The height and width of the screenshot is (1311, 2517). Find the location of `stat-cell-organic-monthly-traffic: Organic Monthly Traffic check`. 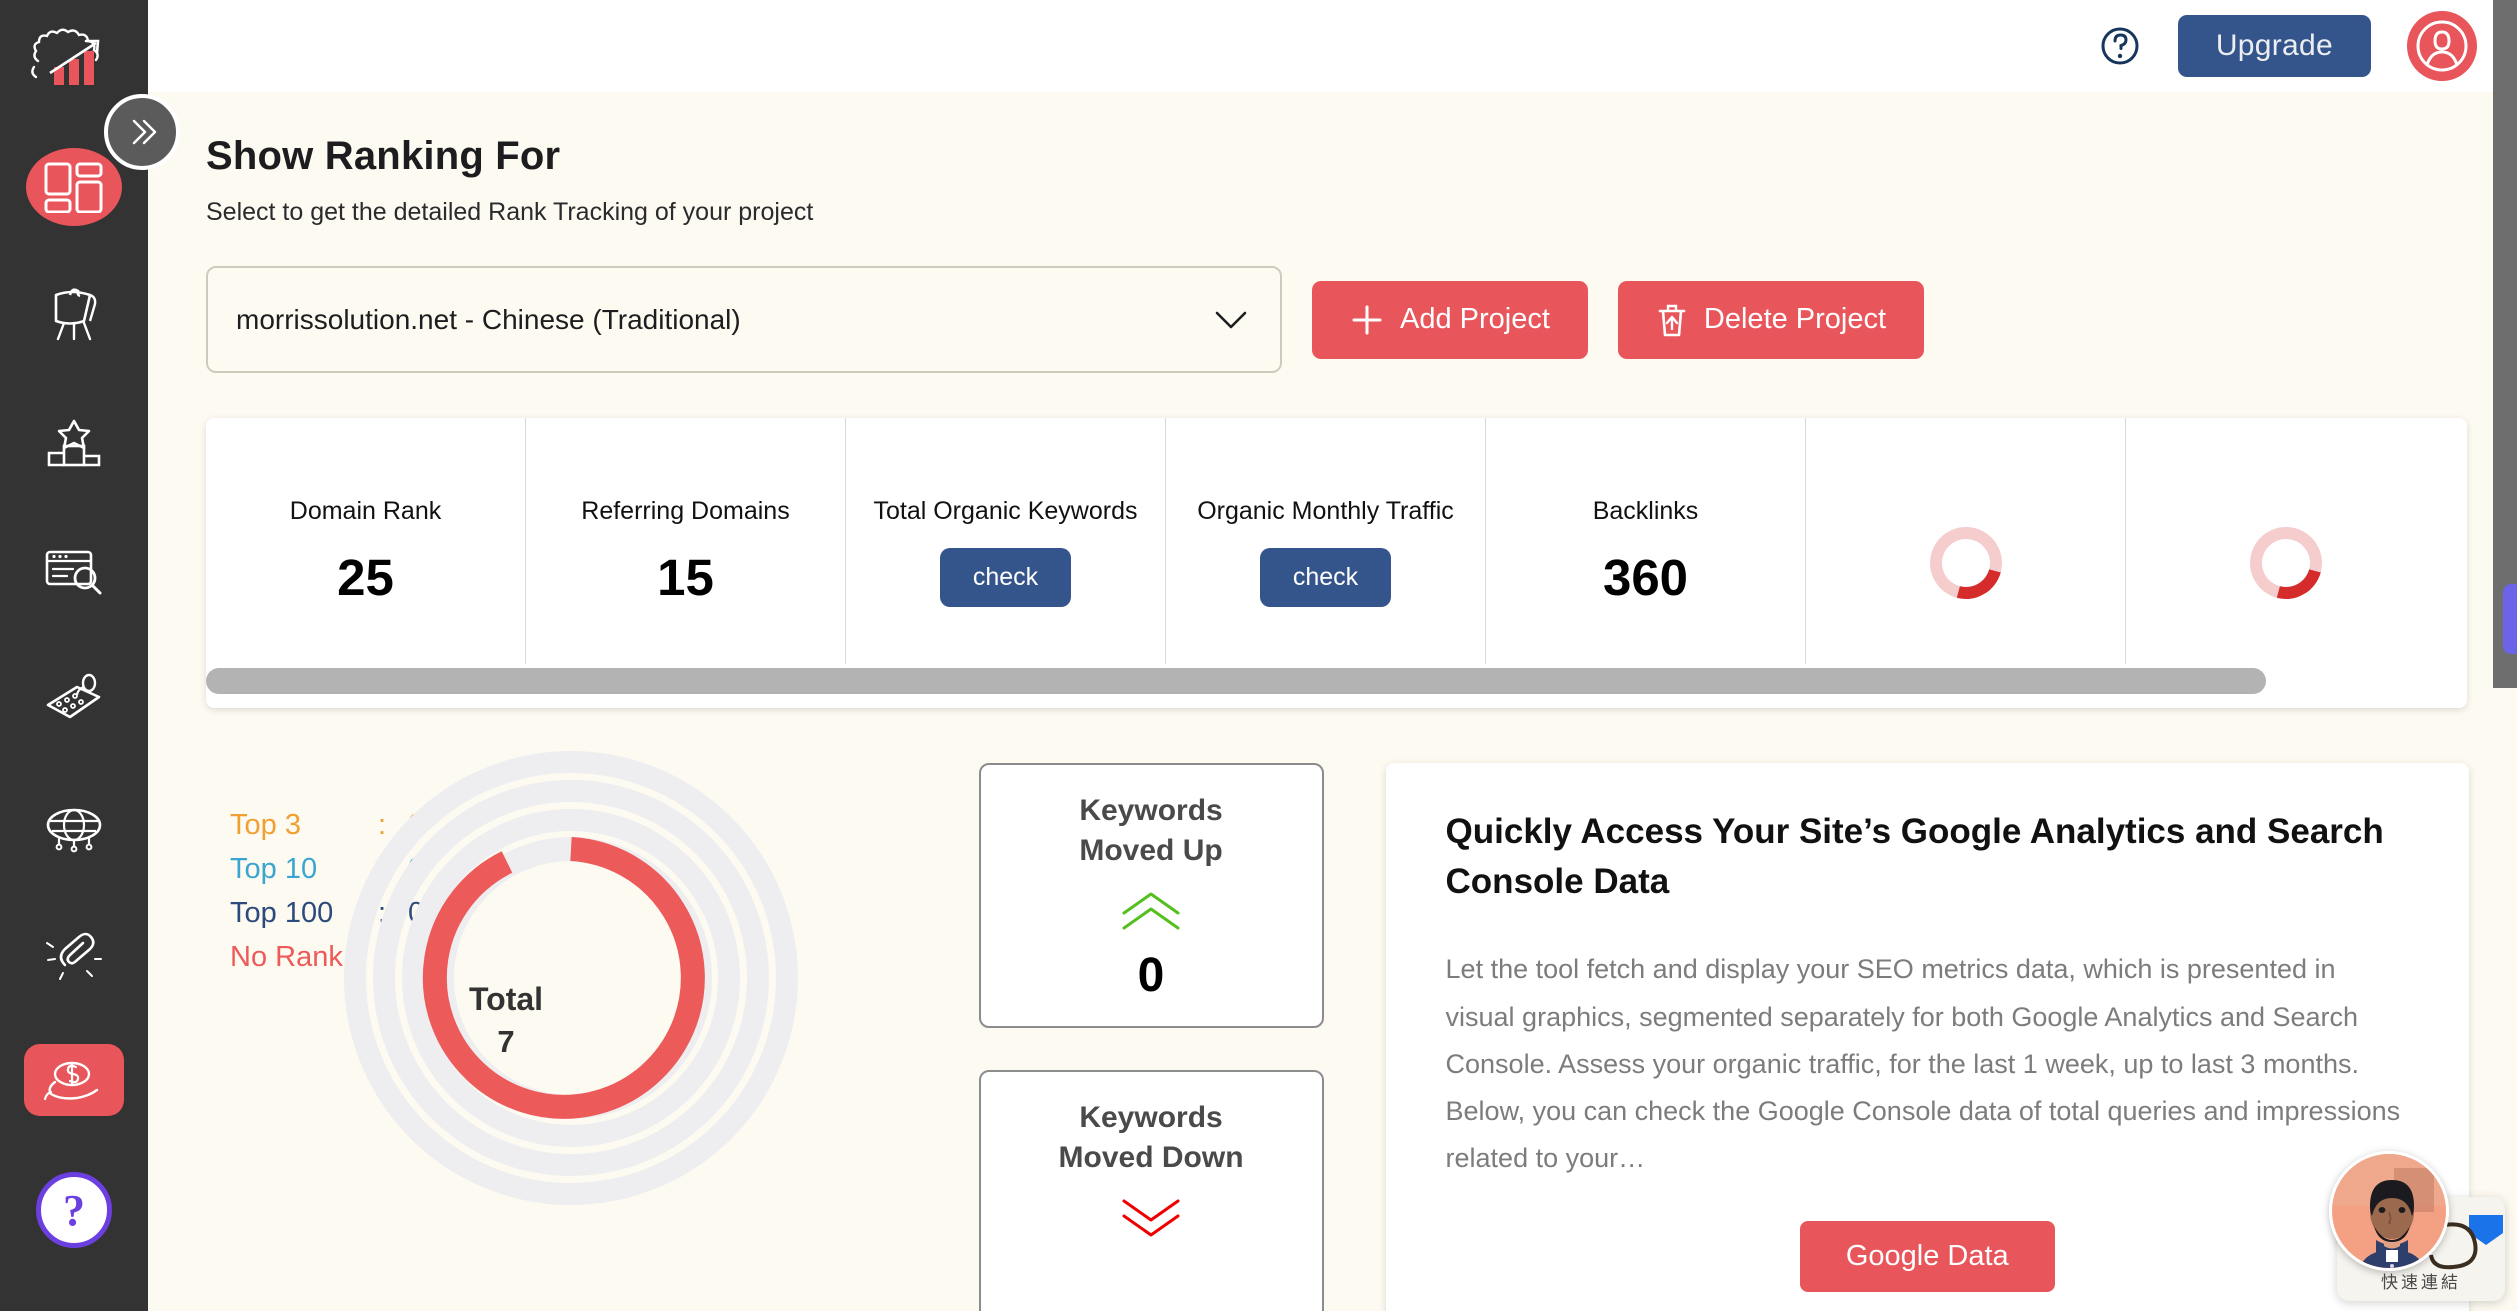

stat-cell-organic-monthly-traffic: Organic Monthly Traffic check is located at coordinates (1326, 541).